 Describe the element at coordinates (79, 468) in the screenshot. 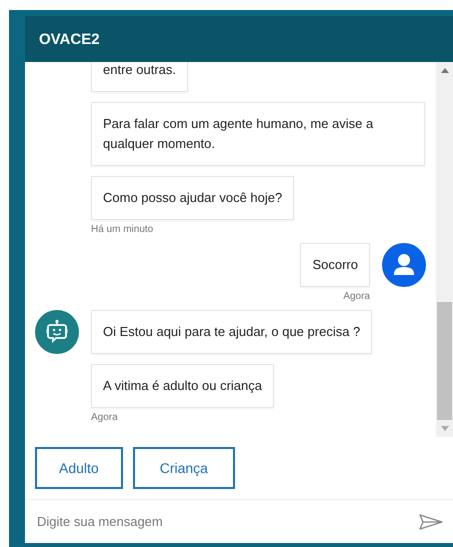

I see `quick-reply-button: Adulto` at that location.